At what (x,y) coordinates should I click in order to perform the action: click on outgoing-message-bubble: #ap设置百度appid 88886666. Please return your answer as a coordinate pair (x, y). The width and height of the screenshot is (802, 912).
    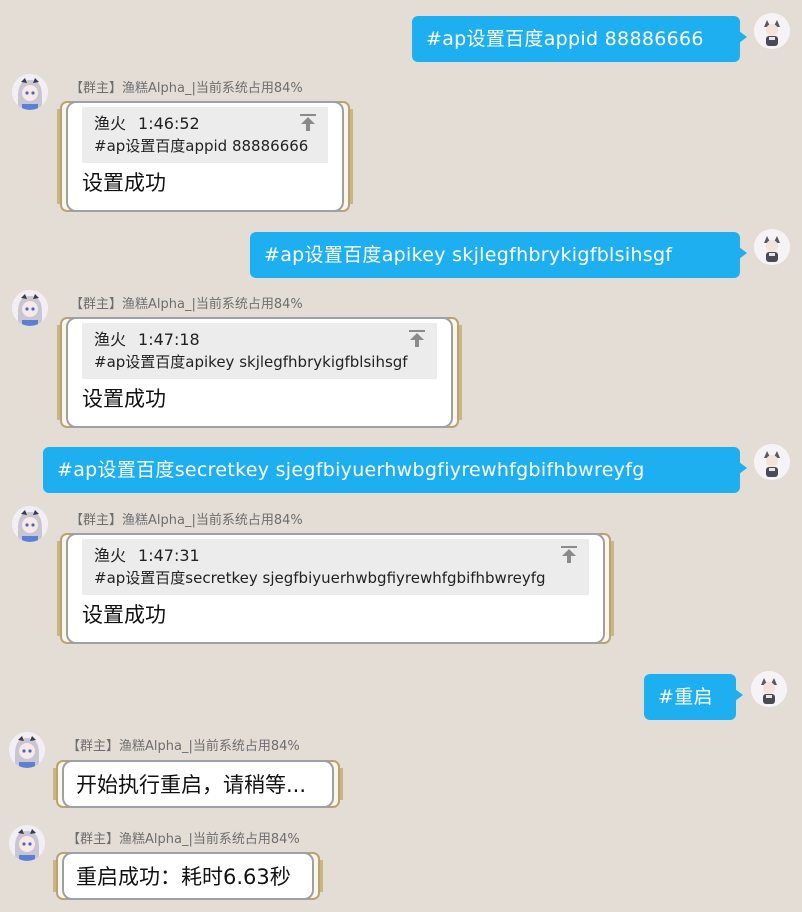
    Looking at the image, I should click on (579, 39).